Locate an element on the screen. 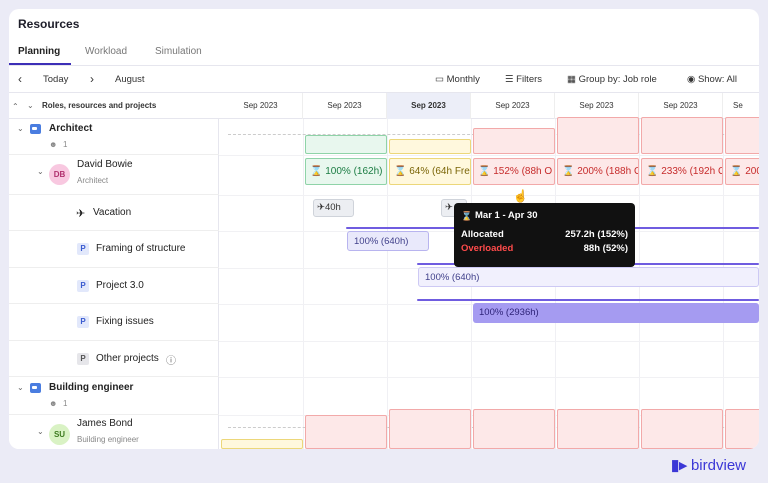 The height and width of the screenshot is (483, 768). resource-role: Building engineer is located at coordinates (108, 439).